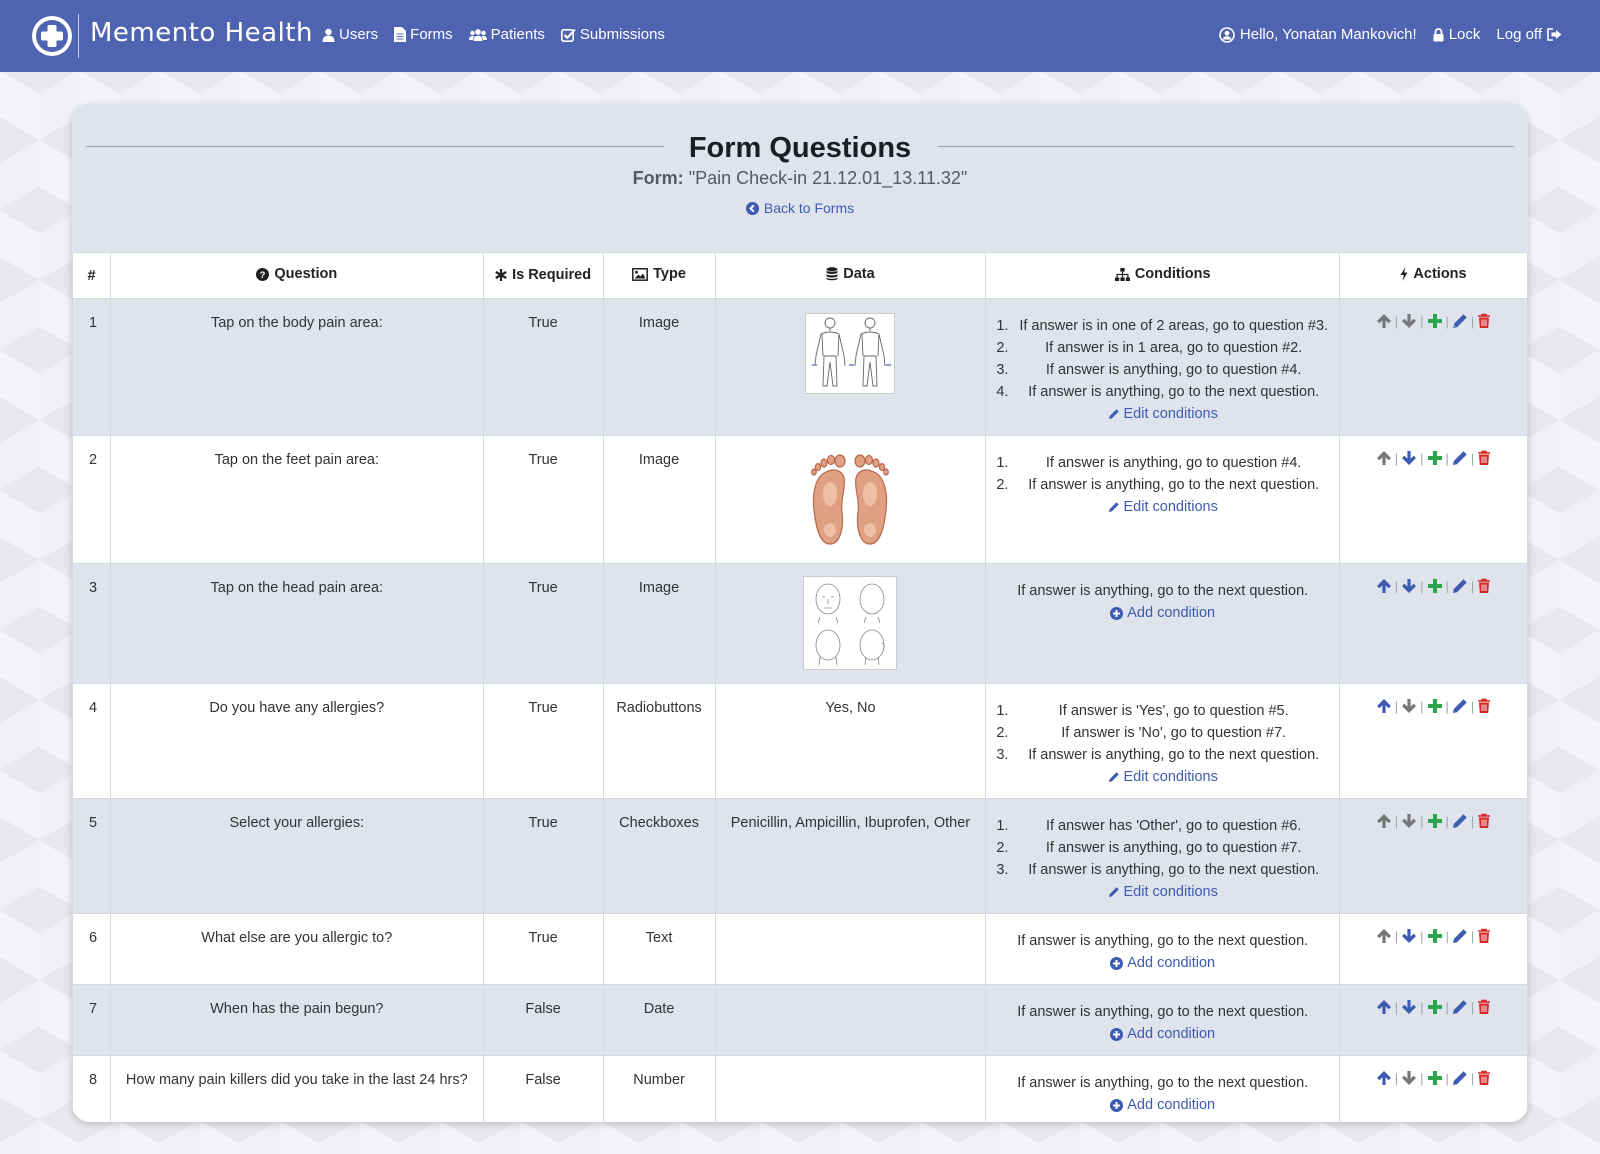  Describe the element at coordinates (1529, 34) in the screenshot. I see `logoff-link: Log off` at that location.